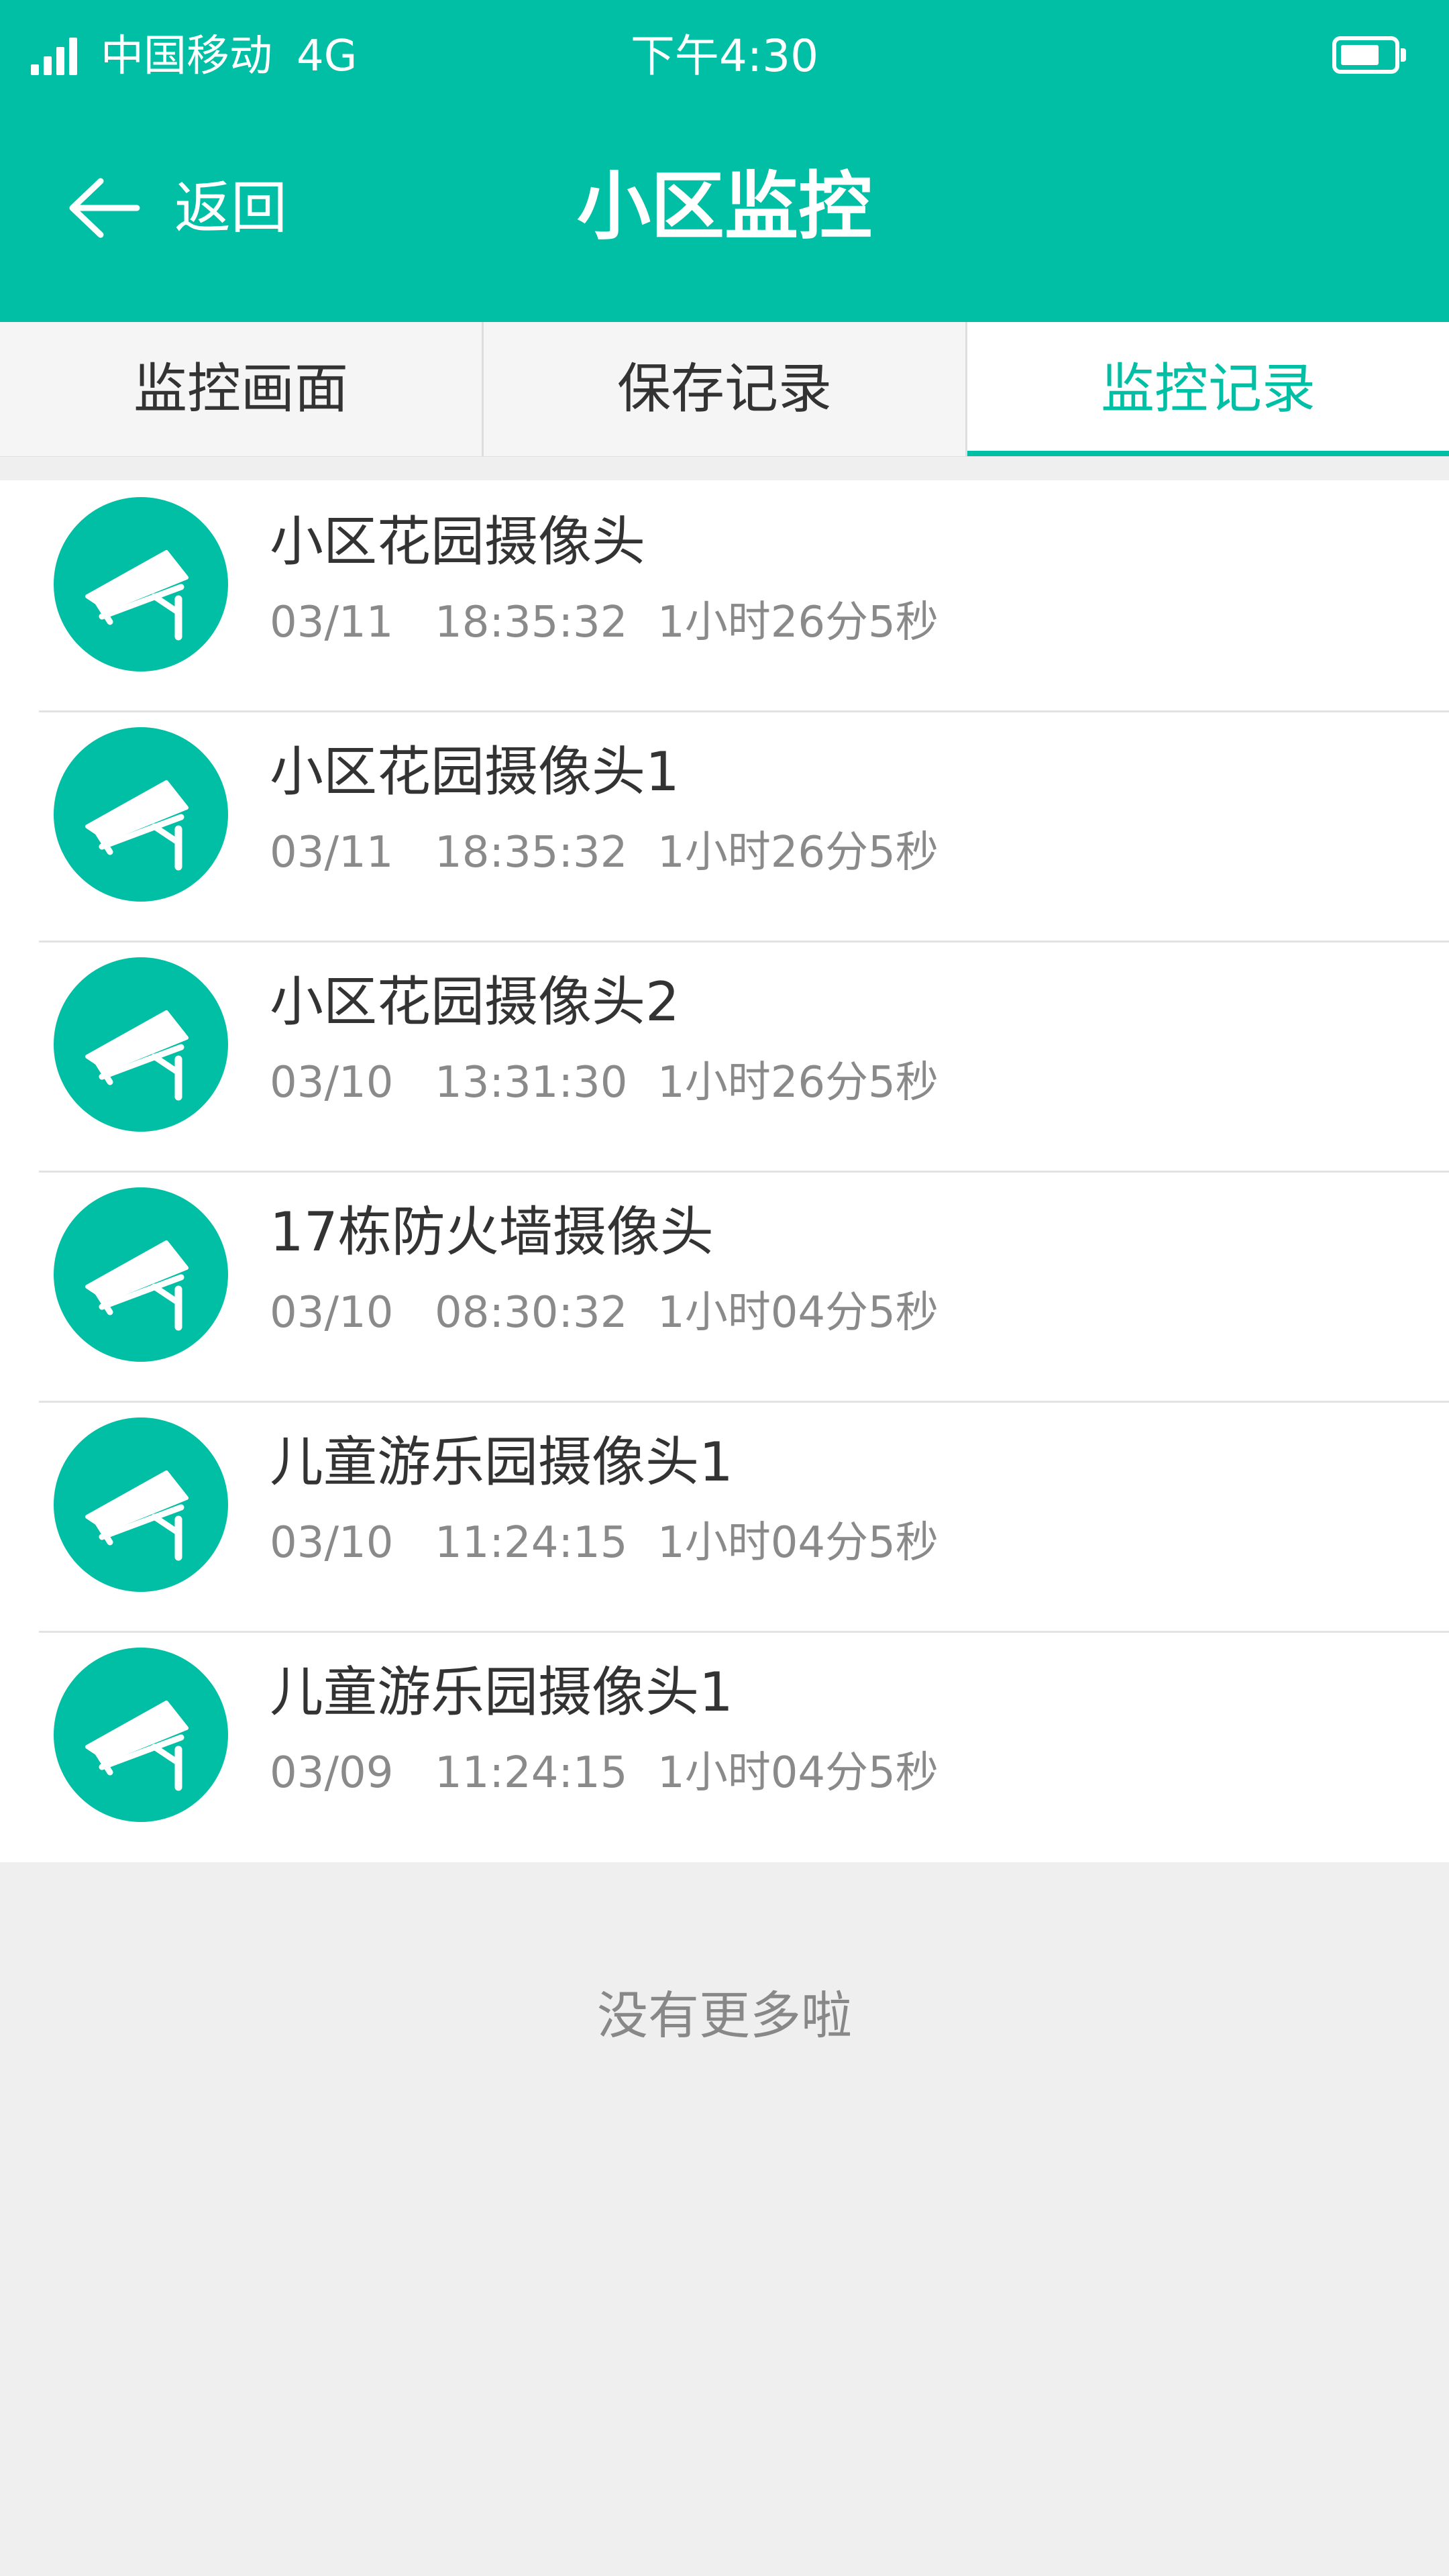 The width and height of the screenshot is (1449, 2576). I want to click on list-item: 儿童游乐园摄像头1 03/10 11:24:15 1小时04分5秒, so click(724, 1516).